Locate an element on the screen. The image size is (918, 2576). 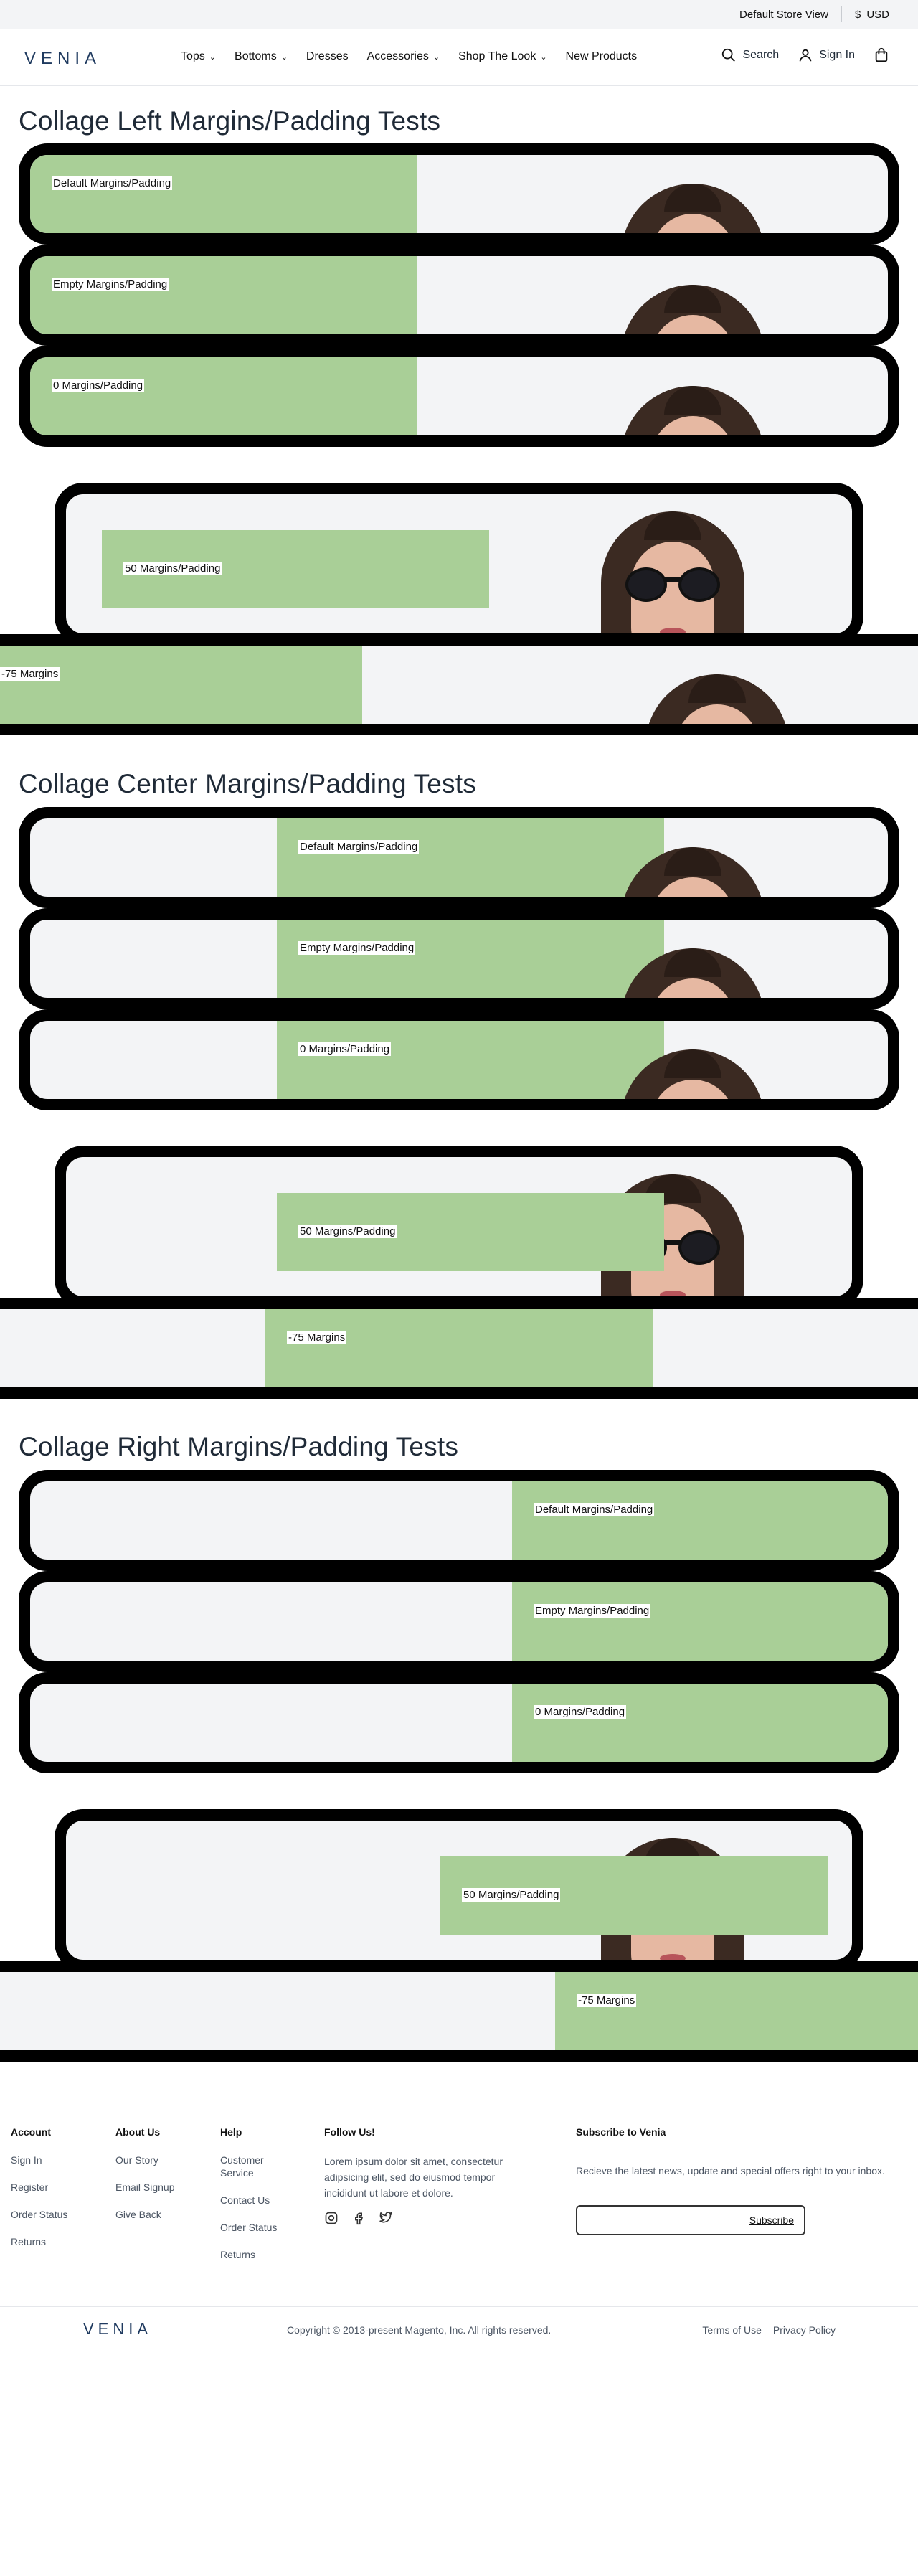
terms-of-use-link: Terms of Use is located at coordinates (731, 2330).